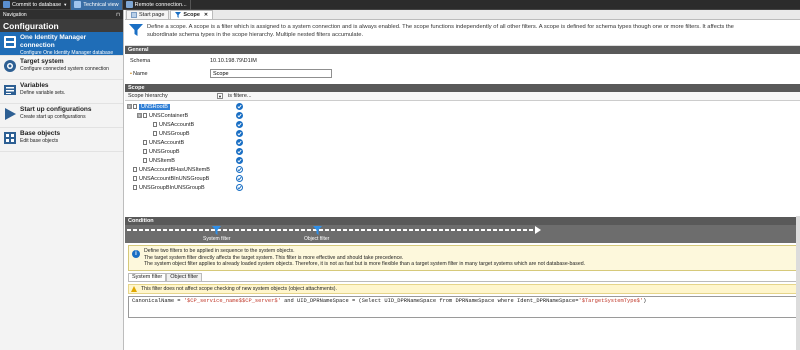 The height and width of the screenshot is (350, 800). I want to click on code-string: '$TargetSystemType$', so click(611, 300).